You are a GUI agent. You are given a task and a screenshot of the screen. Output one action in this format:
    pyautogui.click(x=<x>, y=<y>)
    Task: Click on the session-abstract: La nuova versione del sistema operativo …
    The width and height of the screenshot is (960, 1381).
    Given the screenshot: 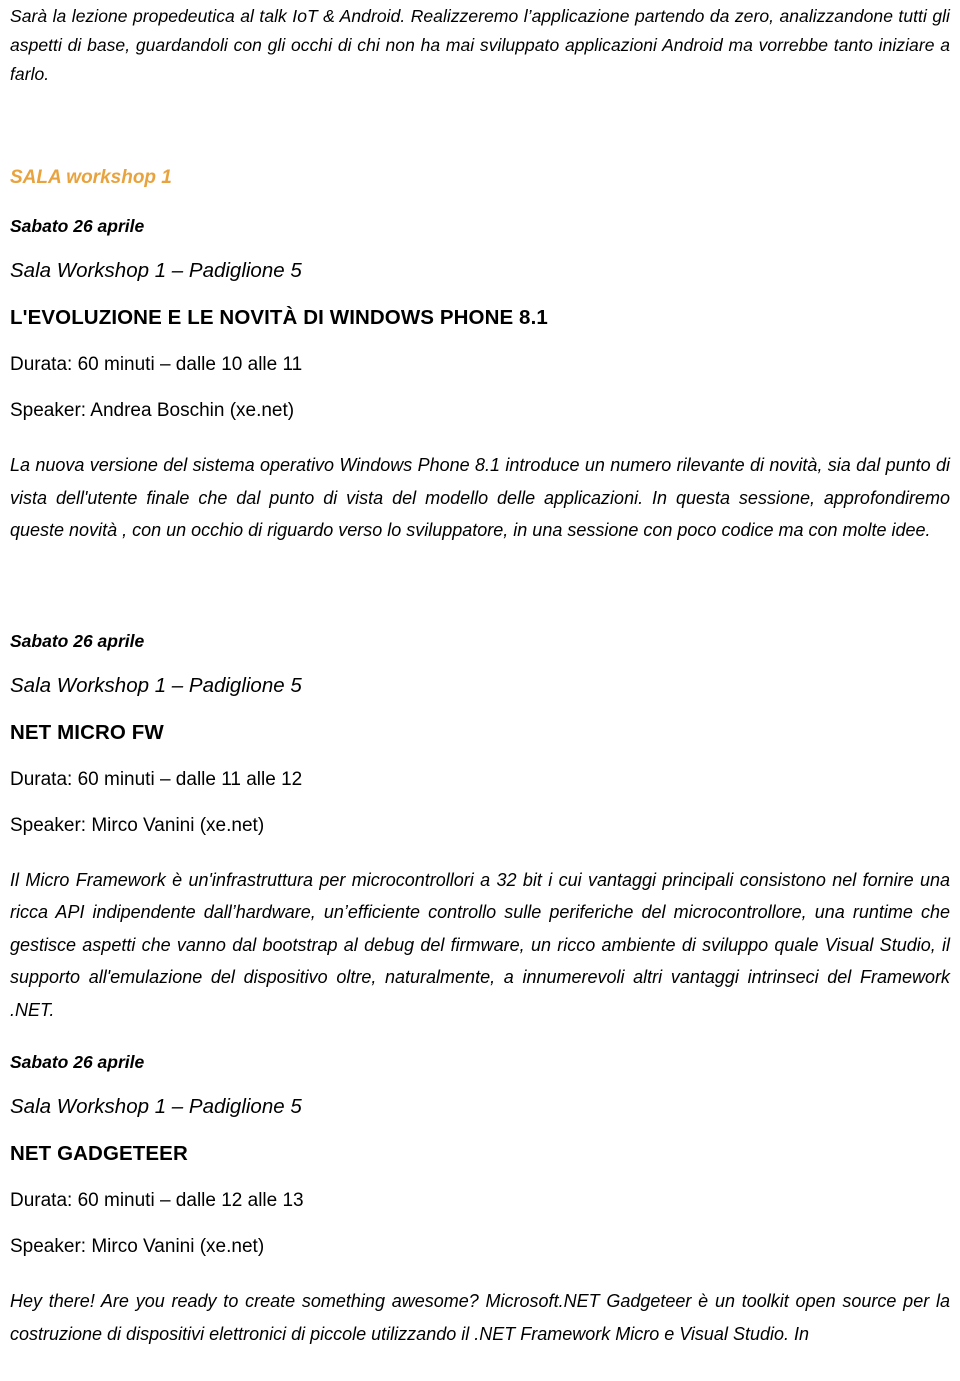 What is the action you would take?
    pyautogui.click(x=480, y=497)
    